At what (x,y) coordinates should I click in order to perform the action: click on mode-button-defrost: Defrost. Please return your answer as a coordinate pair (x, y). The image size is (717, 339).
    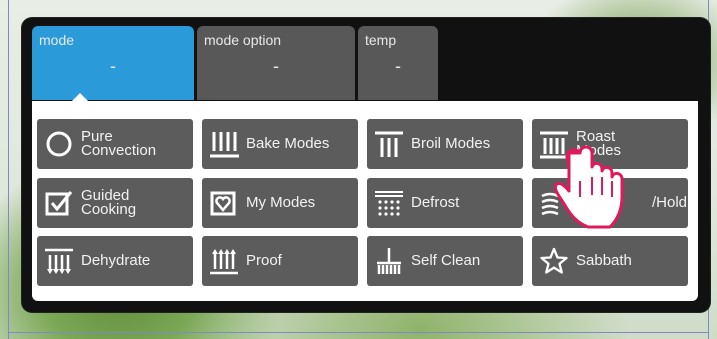
    Looking at the image, I should click on (445, 203).